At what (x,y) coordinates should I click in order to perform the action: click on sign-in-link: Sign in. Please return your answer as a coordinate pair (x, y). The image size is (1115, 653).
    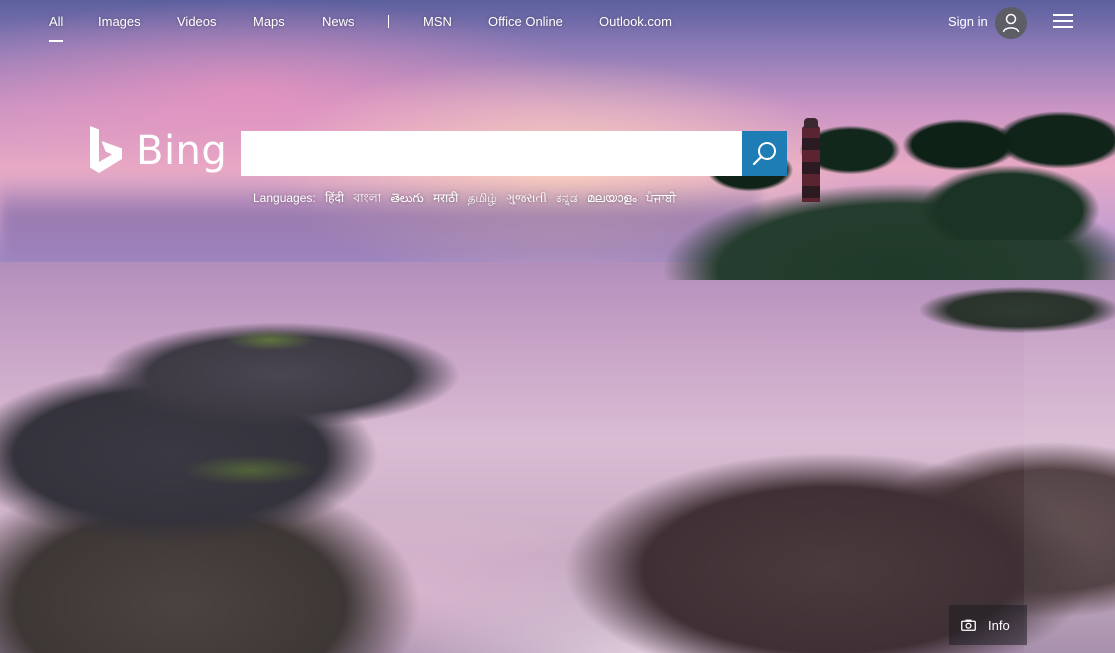
    Looking at the image, I should click on (968, 21).